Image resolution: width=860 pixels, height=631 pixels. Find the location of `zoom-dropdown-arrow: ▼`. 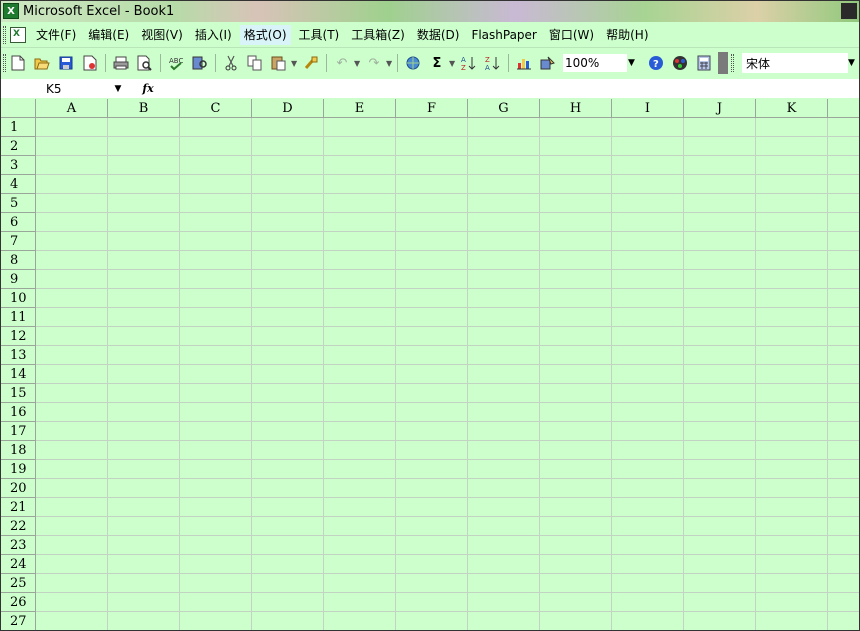

zoom-dropdown-arrow: ▼ is located at coordinates (633, 63).